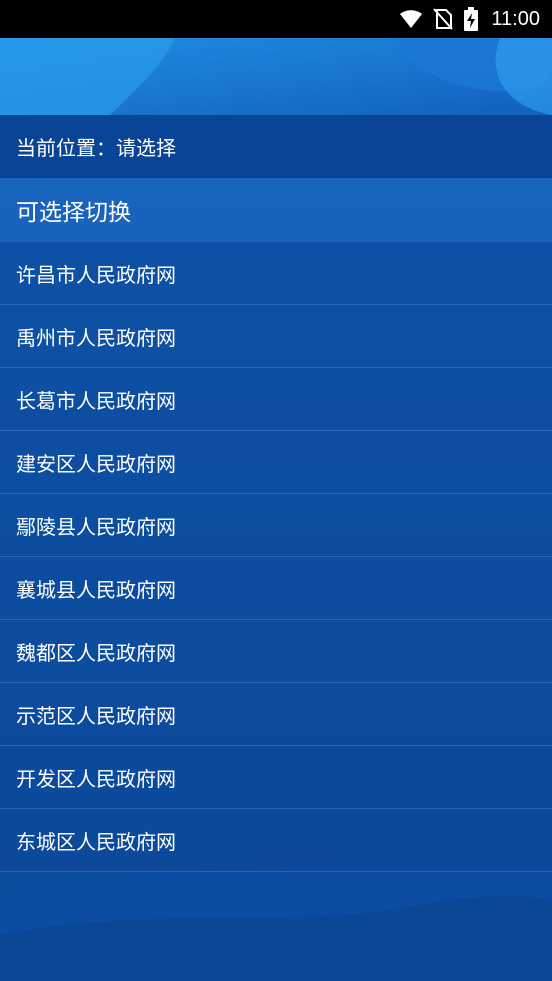 This screenshot has width=552, height=981. Describe the element at coordinates (96, 652) in the screenshot. I see `gov-site-label: 魏都区人民政府网` at that location.